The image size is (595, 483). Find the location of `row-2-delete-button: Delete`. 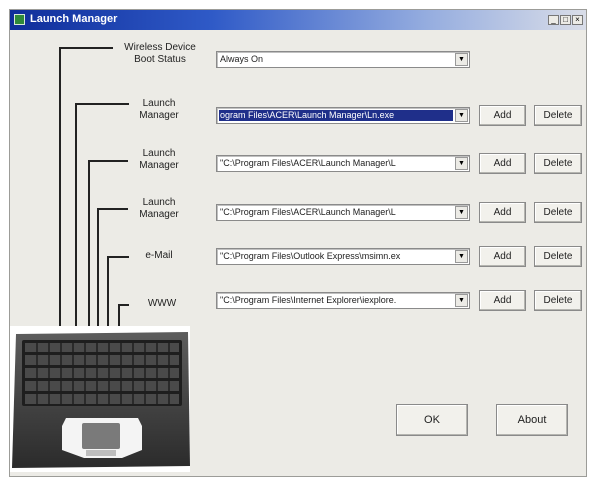

row-2-delete-button: Delete is located at coordinates (558, 163).